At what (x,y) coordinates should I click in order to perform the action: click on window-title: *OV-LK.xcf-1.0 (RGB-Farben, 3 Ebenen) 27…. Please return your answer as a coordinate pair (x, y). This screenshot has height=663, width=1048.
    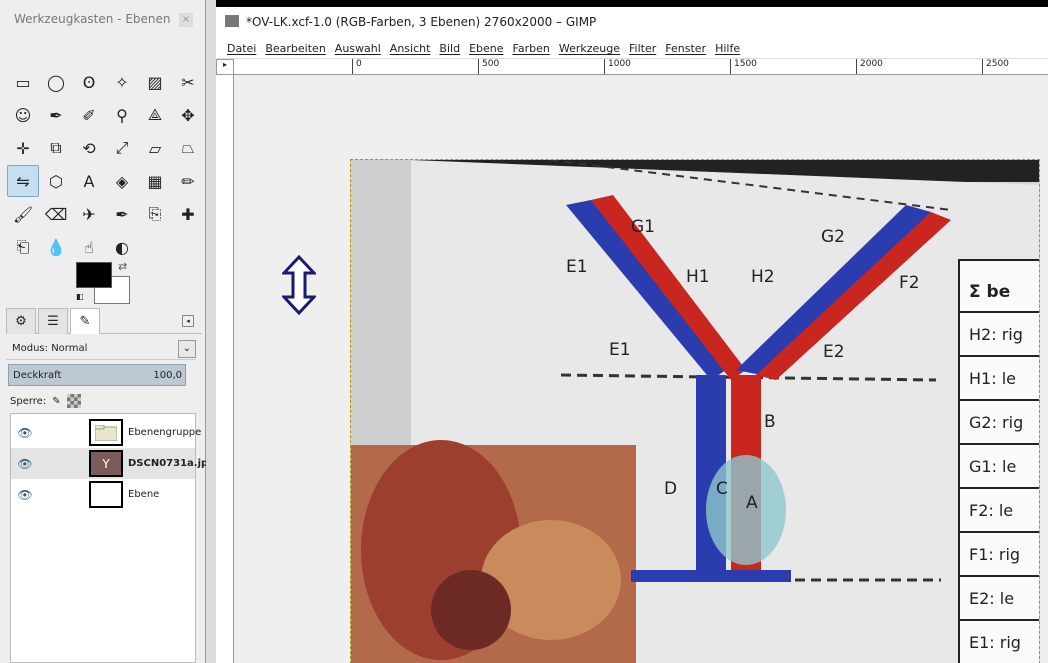
    Looking at the image, I should click on (421, 22).